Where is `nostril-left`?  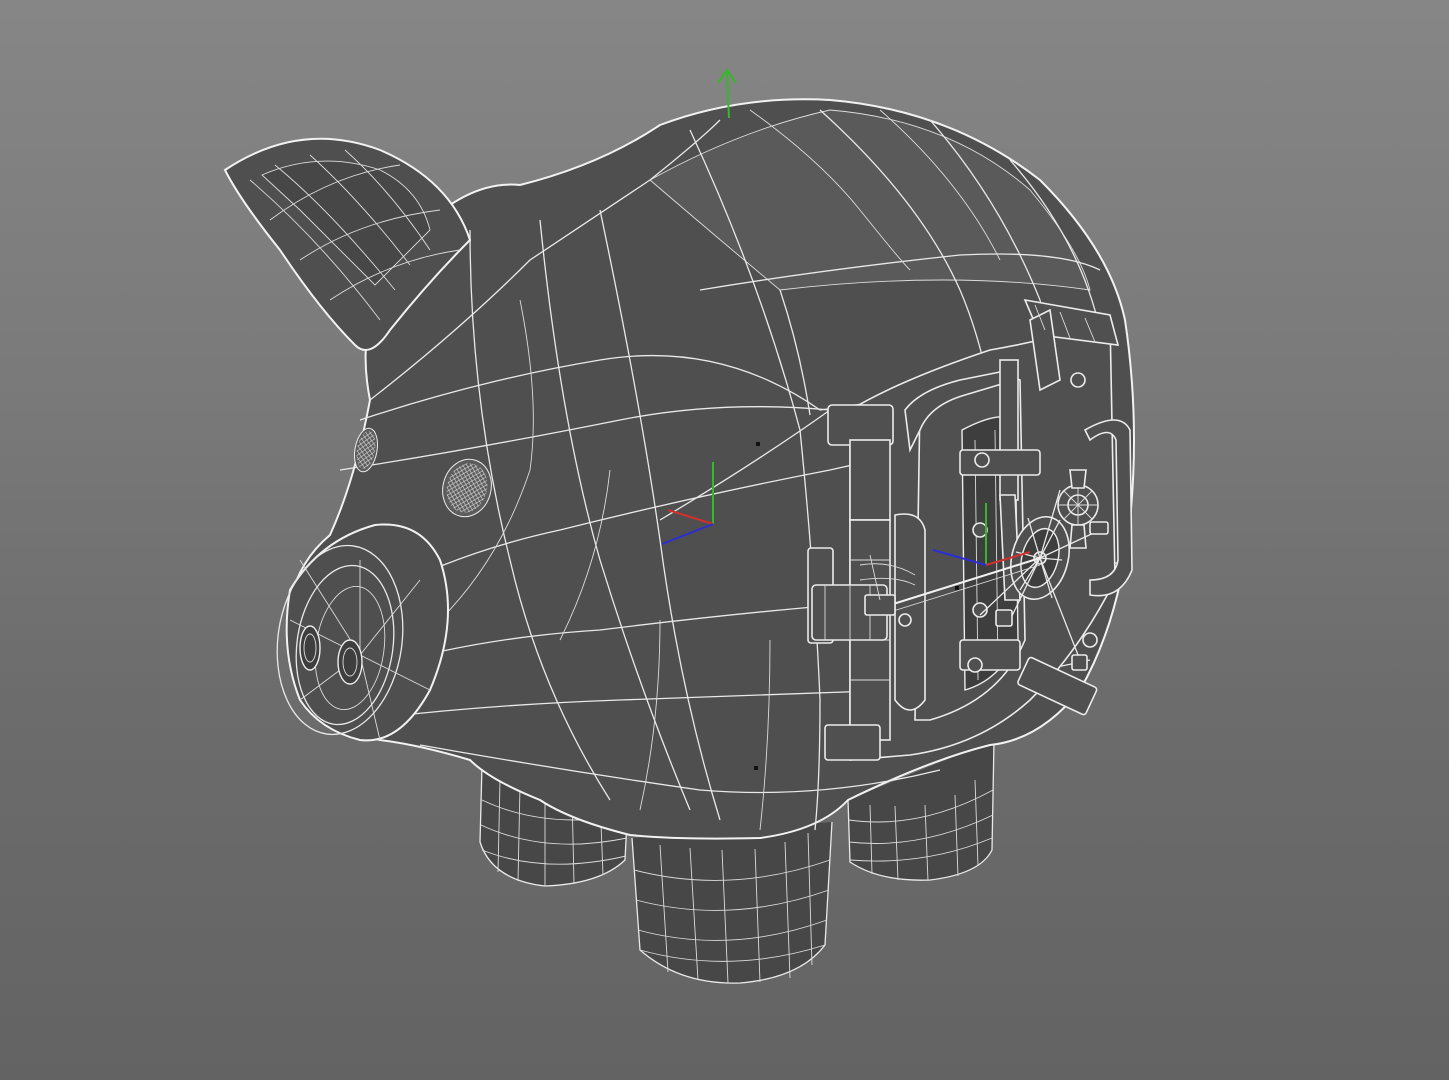
nostril-left is located at coordinates (350, 662).